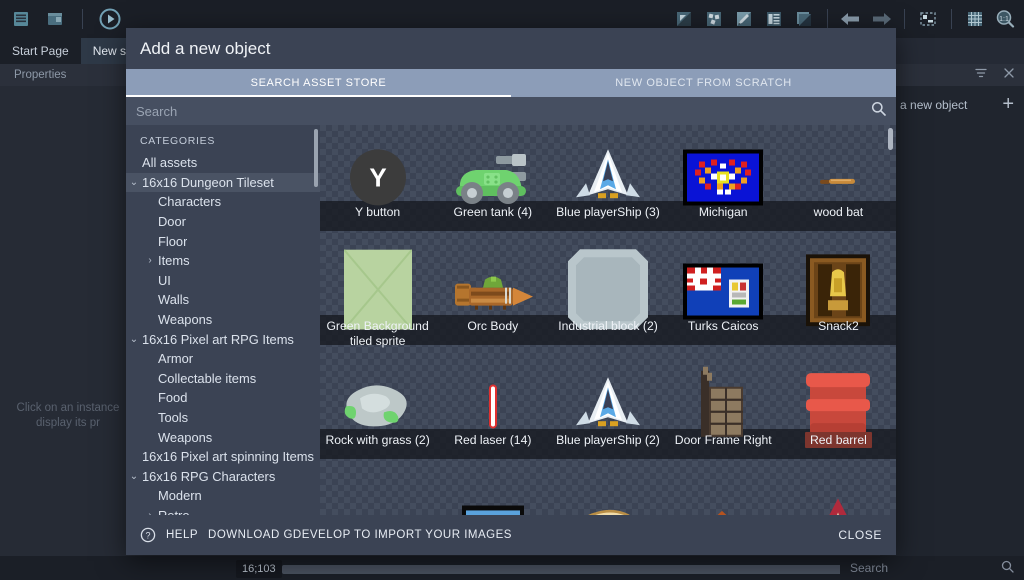 Image resolution: width=1024 pixels, height=580 pixels. I want to click on asset-label: Orc Body, so click(492, 326).